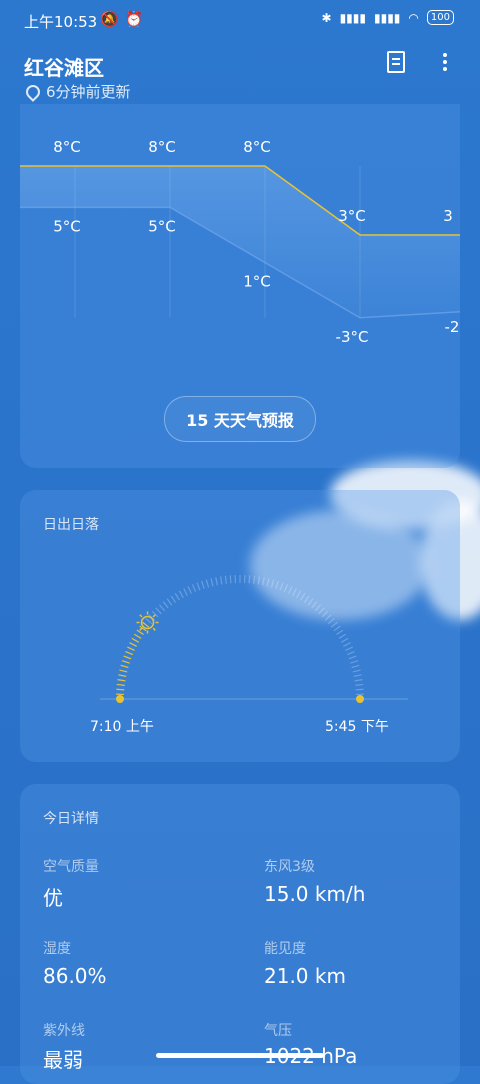  What do you see at coordinates (289, 866) in the screenshot?
I see `wind-label: 东风3级` at bounding box center [289, 866].